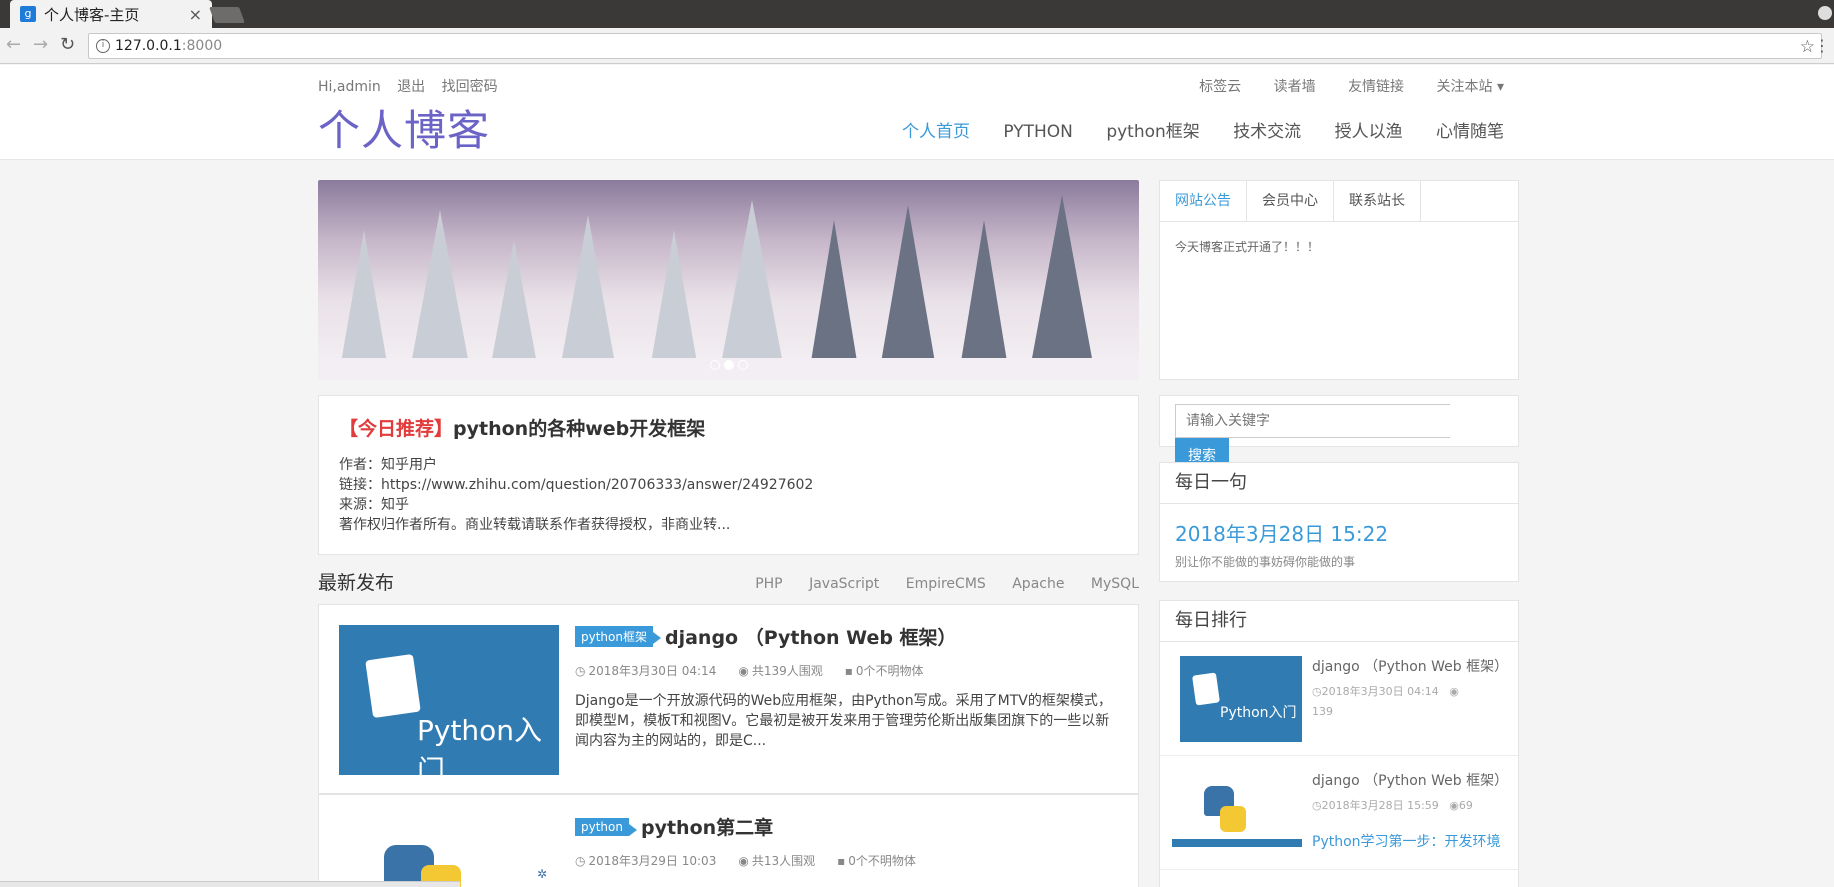  What do you see at coordinates (846, 826) in the screenshot?
I see `article-title-row: python python第二章` at bounding box center [846, 826].